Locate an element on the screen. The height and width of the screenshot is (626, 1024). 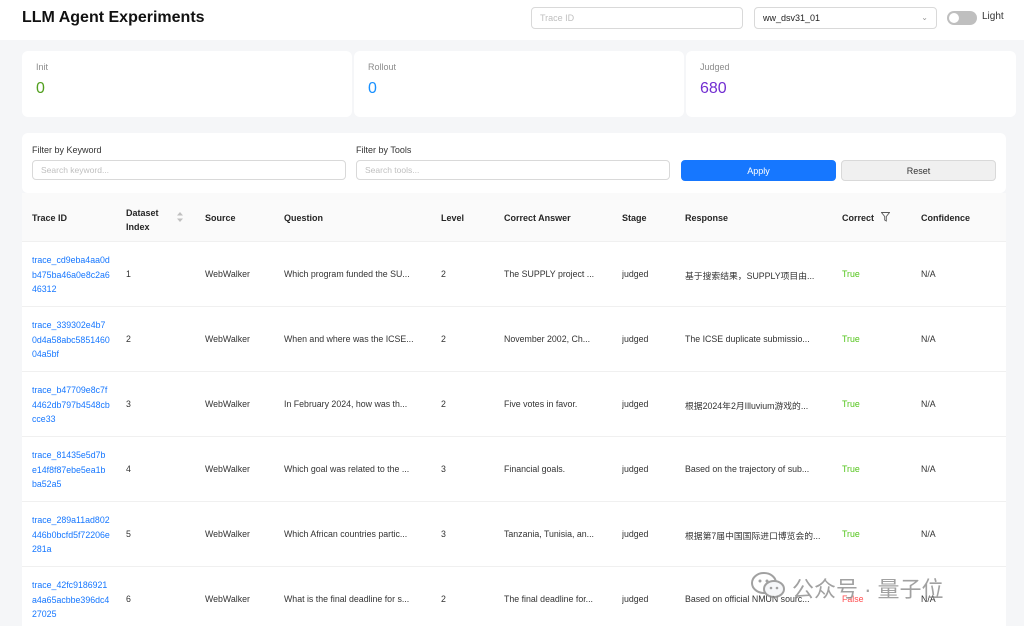
trace-id-link: trace_289a11ad802446b0bcfd5f72206e281a is located at coordinates (71, 535).